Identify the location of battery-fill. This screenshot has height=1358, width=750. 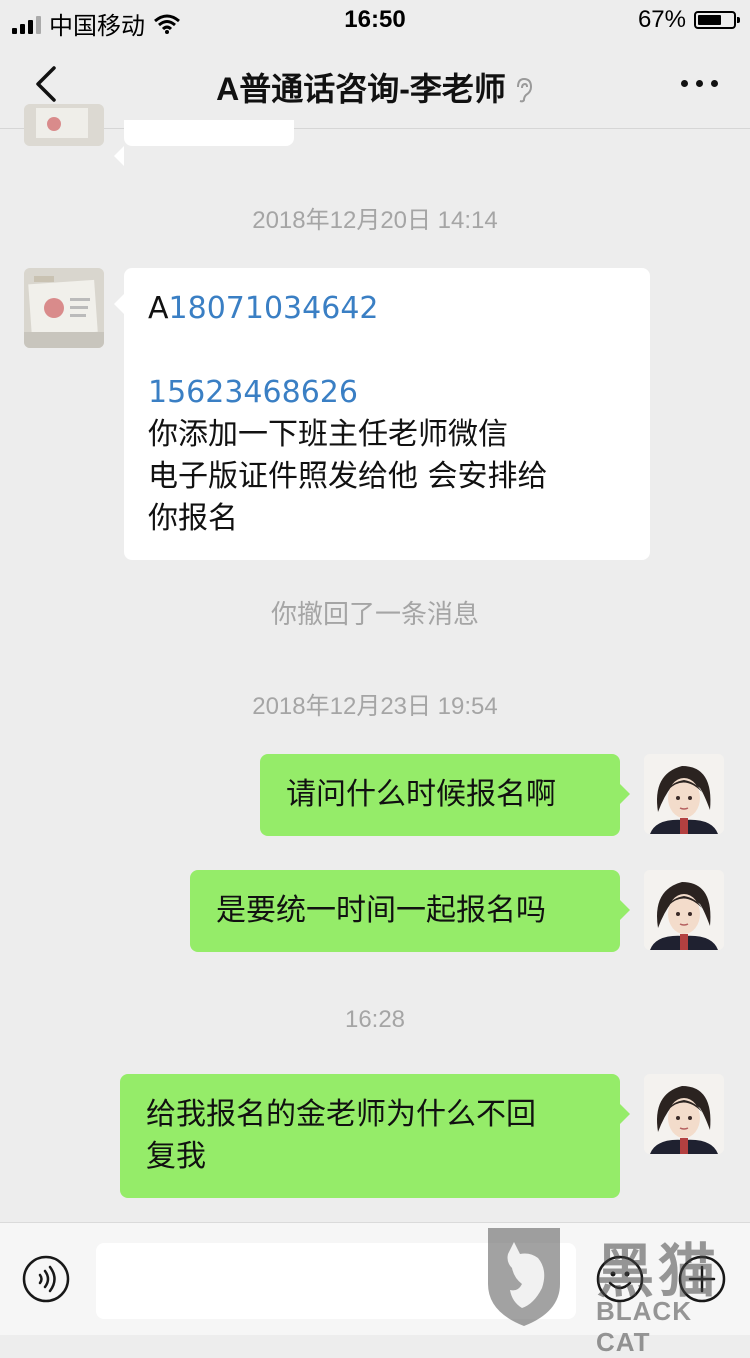
(709, 20).